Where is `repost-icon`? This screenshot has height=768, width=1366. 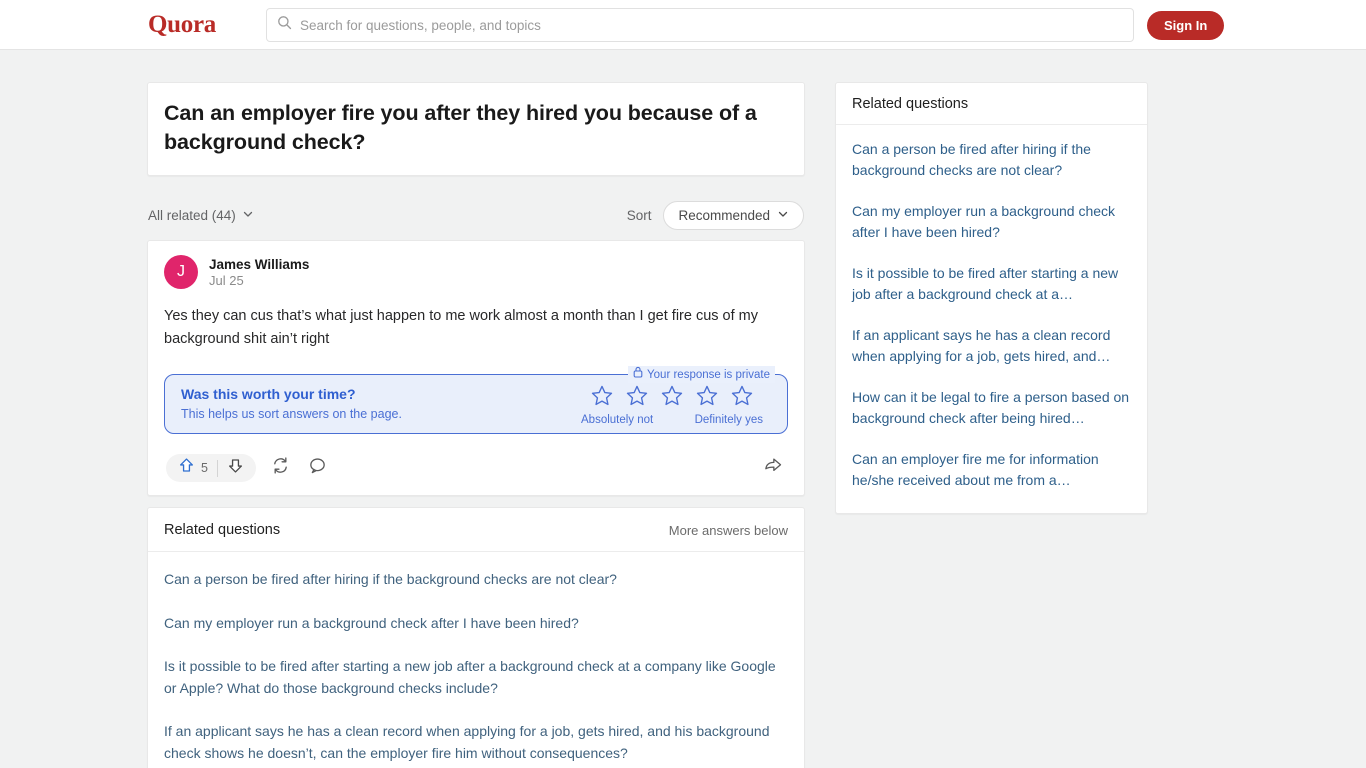 repost-icon is located at coordinates (280, 468).